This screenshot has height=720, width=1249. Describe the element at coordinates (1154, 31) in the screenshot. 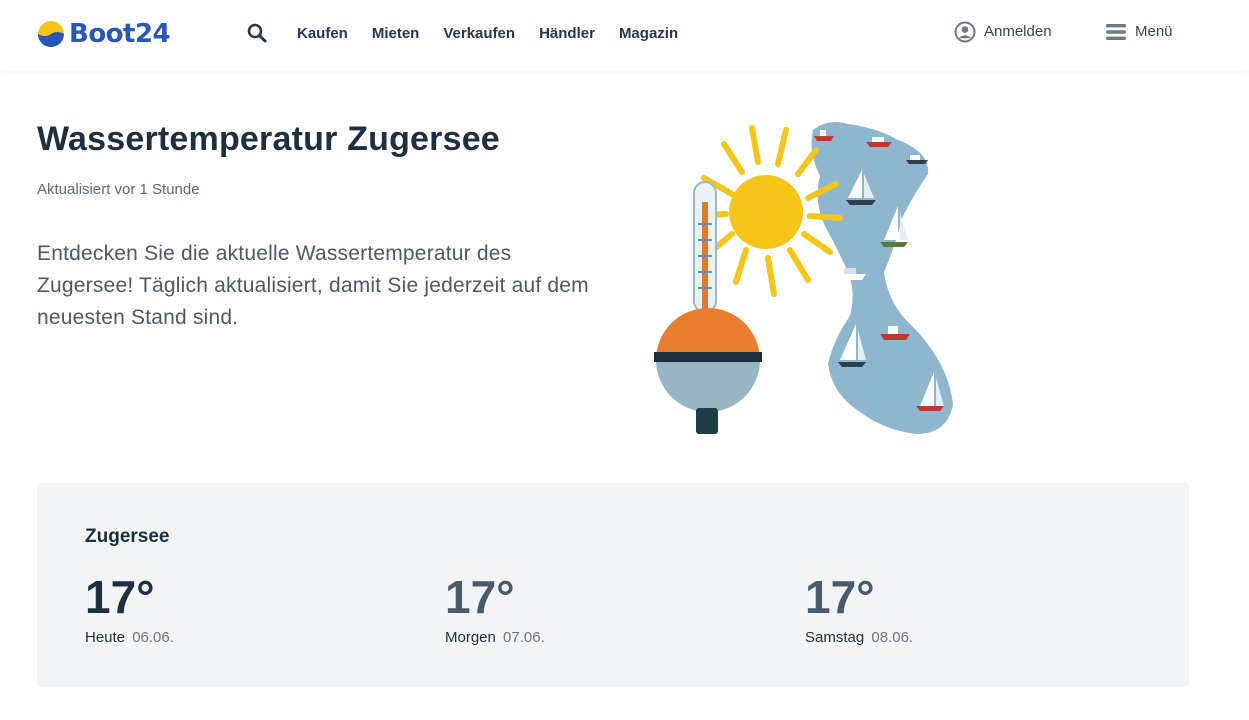

I see `menu-label: Menü` at that location.